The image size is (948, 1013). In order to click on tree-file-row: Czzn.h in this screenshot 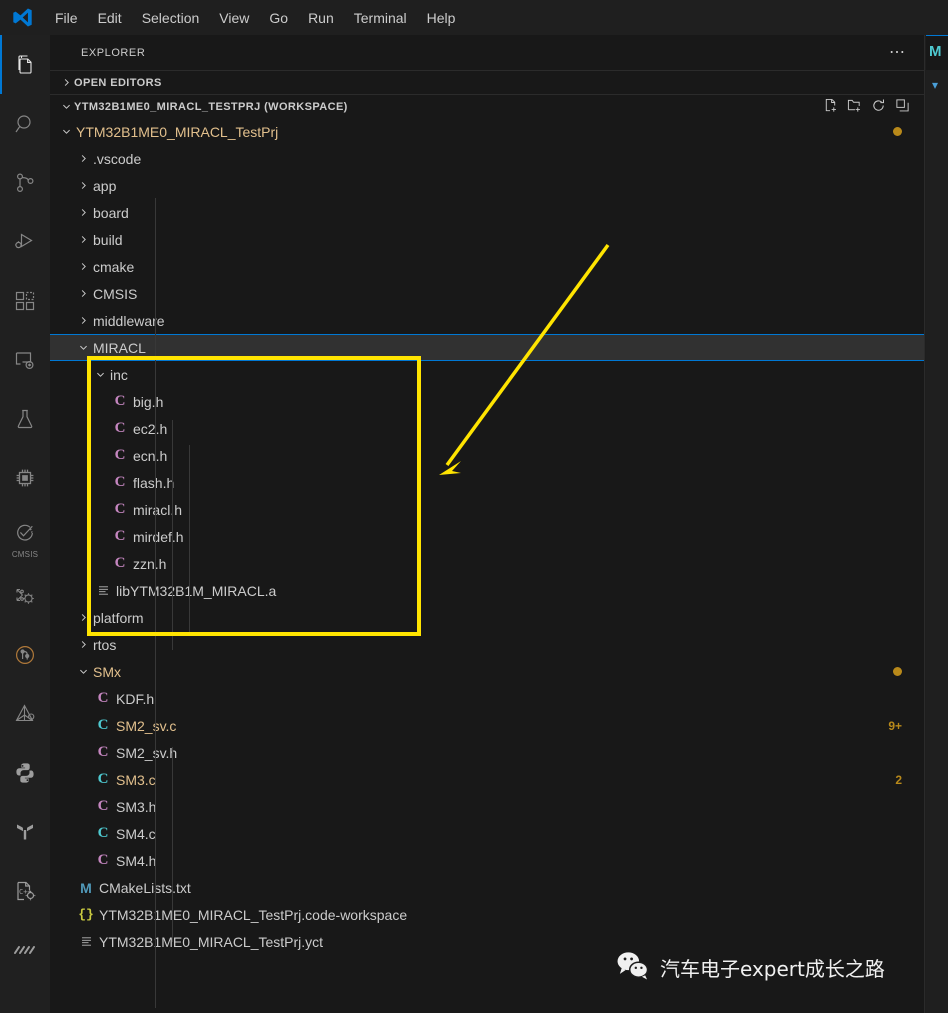, I will do `click(487, 563)`.